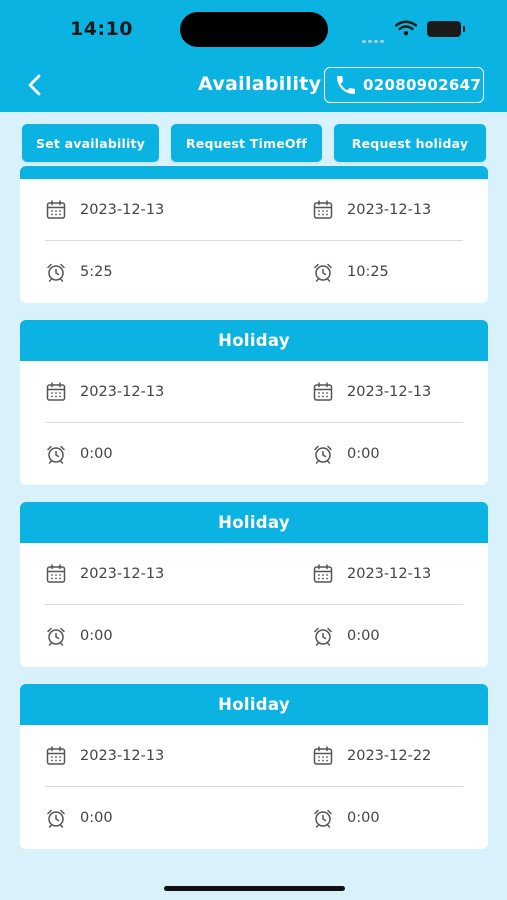  What do you see at coordinates (446, 29) in the screenshot?
I see `battery-icon` at bounding box center [446, 29].